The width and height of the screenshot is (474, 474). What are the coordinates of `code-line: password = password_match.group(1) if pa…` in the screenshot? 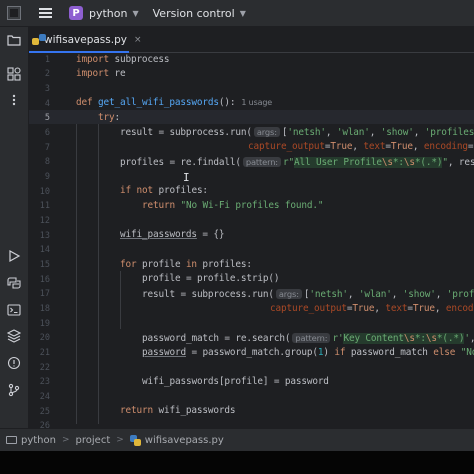 It's located at (308, 353).